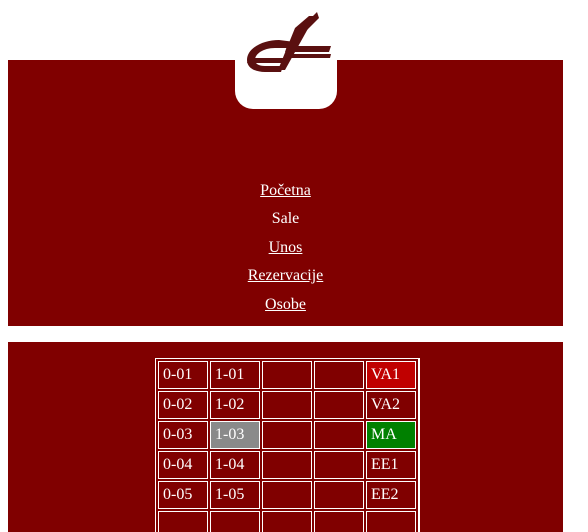 This screenshot has width=588, height=532. Describe the element at coordinates (183, 375) in the screenshot. I see `room-cell: 0-01` at that location.